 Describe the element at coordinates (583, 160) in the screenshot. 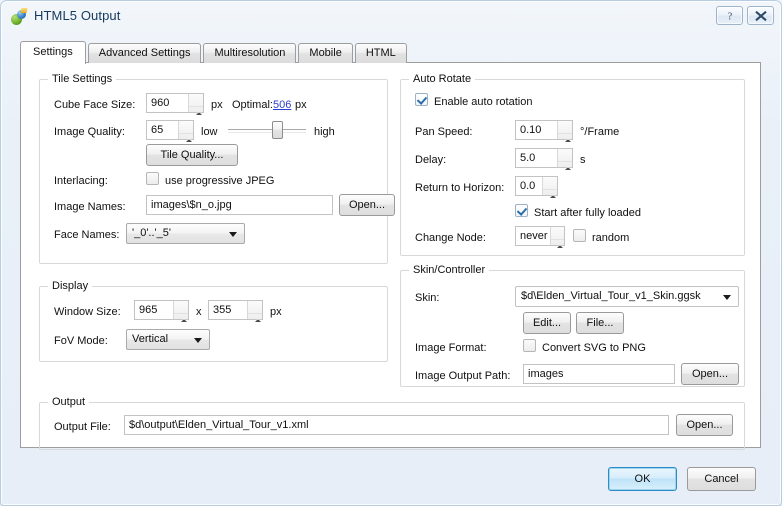

I see `delay-unit: s` at that location.